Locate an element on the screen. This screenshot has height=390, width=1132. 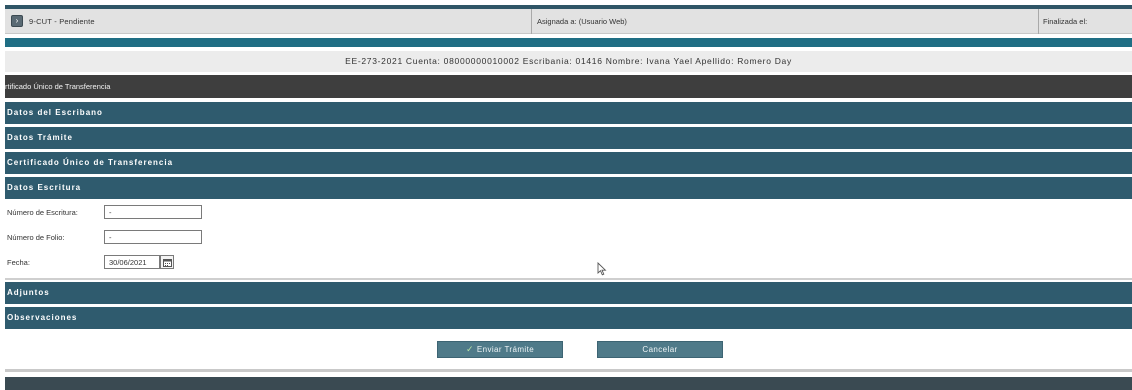
send-tramite-button: ✓ Enviar Trámite is located at coordinates (500, 349).